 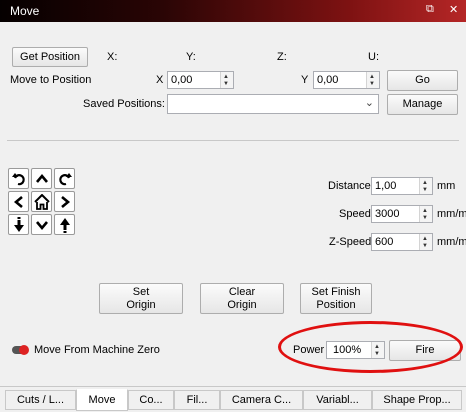 What do you see at coordinates (41, 224) in the screenshot?
I see `jog-down-icon` at bounding box center [41, 224].